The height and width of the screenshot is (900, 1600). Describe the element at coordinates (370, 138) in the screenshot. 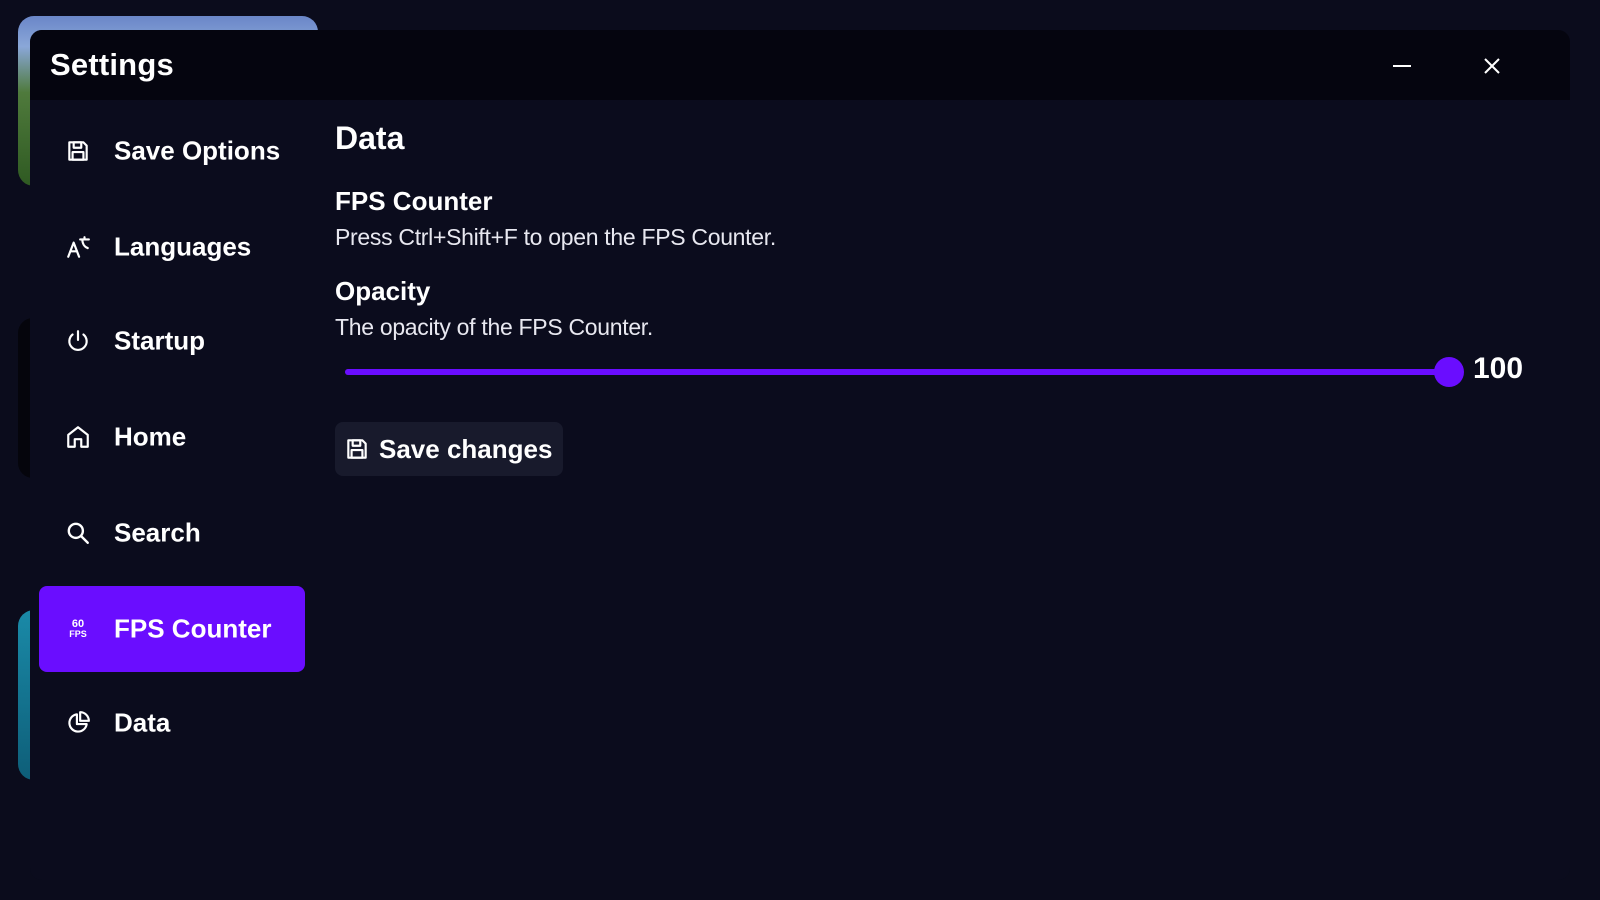

I see `section-title: Data` at that location.